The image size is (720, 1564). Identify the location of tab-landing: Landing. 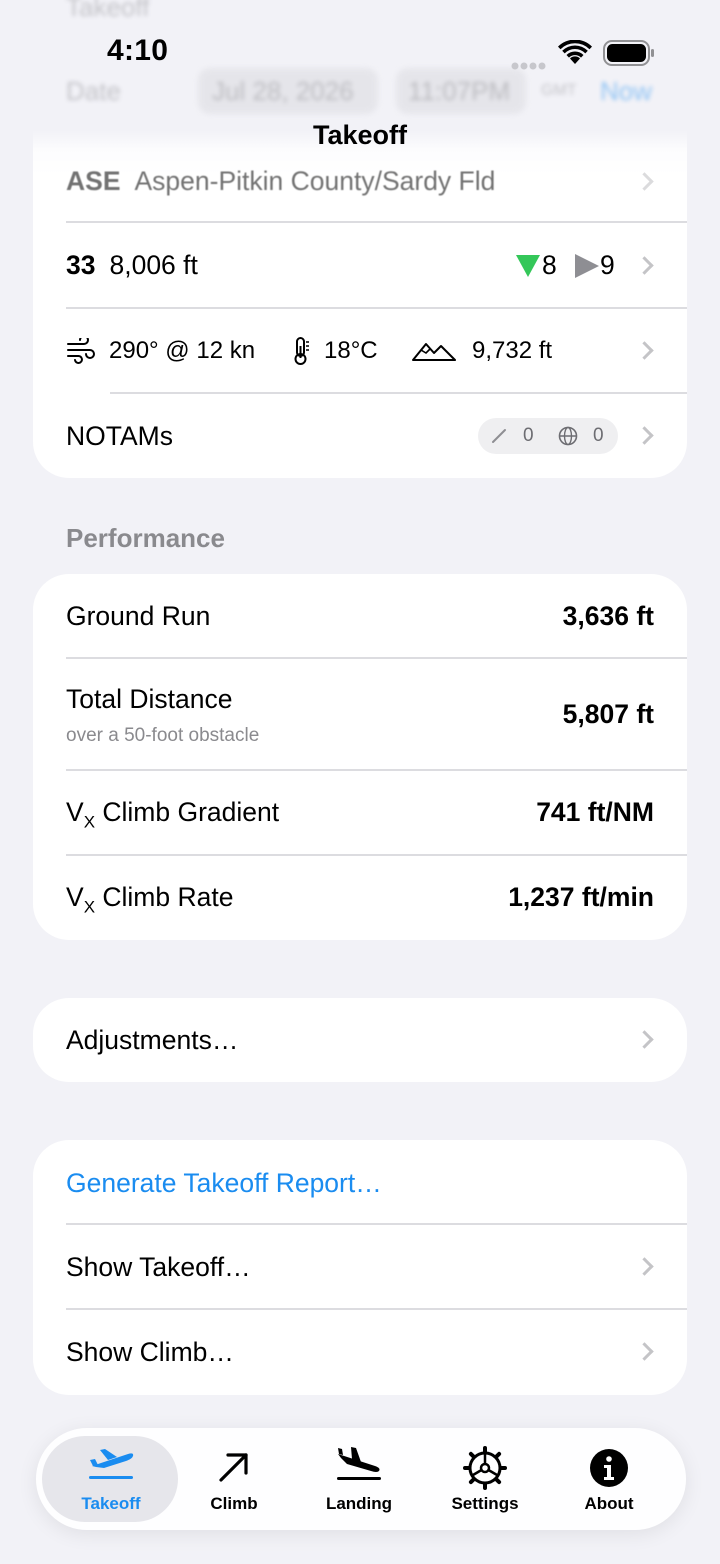
(359, 1479).